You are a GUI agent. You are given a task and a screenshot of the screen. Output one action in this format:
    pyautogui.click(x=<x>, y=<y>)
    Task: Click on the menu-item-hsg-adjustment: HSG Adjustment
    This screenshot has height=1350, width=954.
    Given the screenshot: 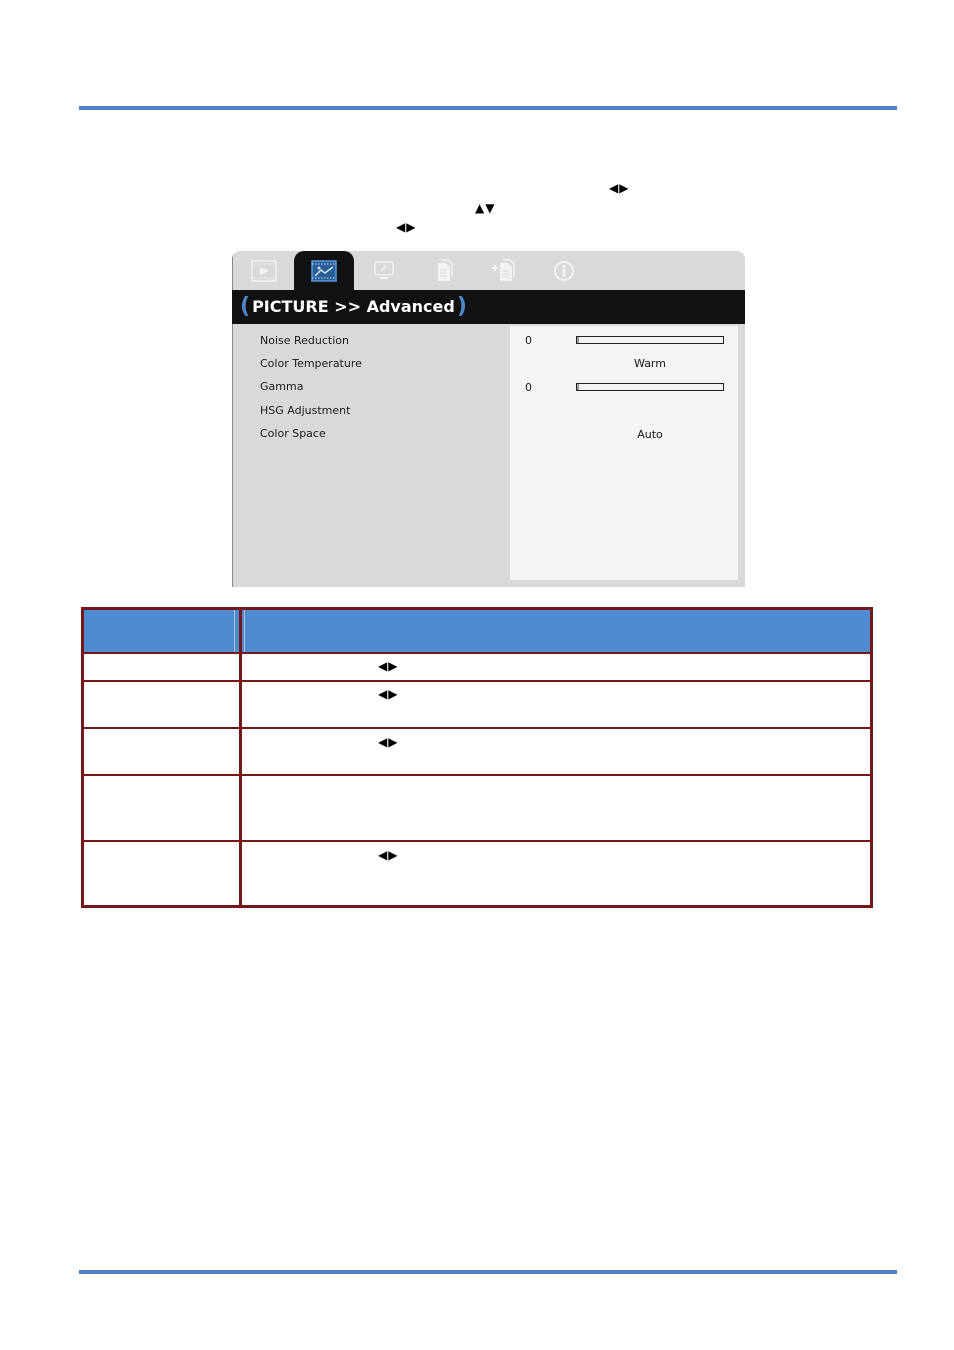 What is the action you would take?
    pyautogui.click(x=305, y=410)
    